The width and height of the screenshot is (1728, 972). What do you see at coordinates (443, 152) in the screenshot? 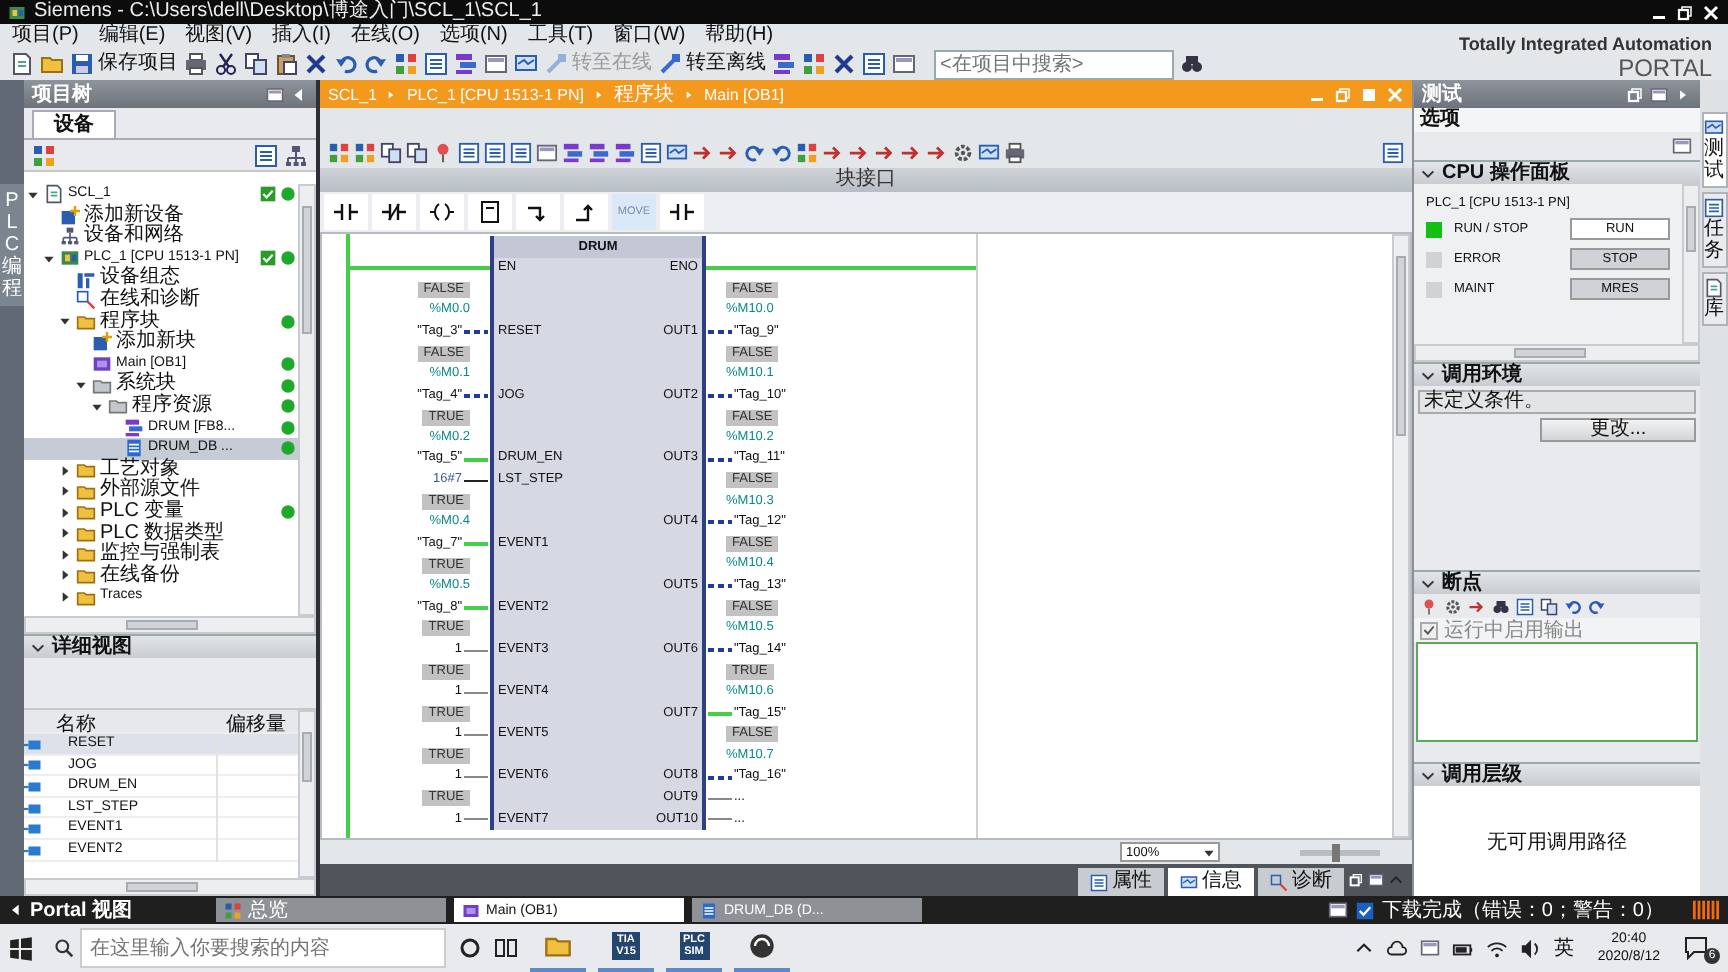
I see `pin-icon` at bounding box center [443, 152].